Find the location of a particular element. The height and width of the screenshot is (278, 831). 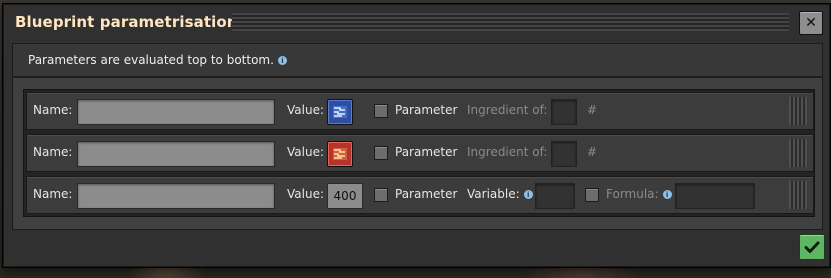

red-circuit-icon is located at coordinates (340, 154).